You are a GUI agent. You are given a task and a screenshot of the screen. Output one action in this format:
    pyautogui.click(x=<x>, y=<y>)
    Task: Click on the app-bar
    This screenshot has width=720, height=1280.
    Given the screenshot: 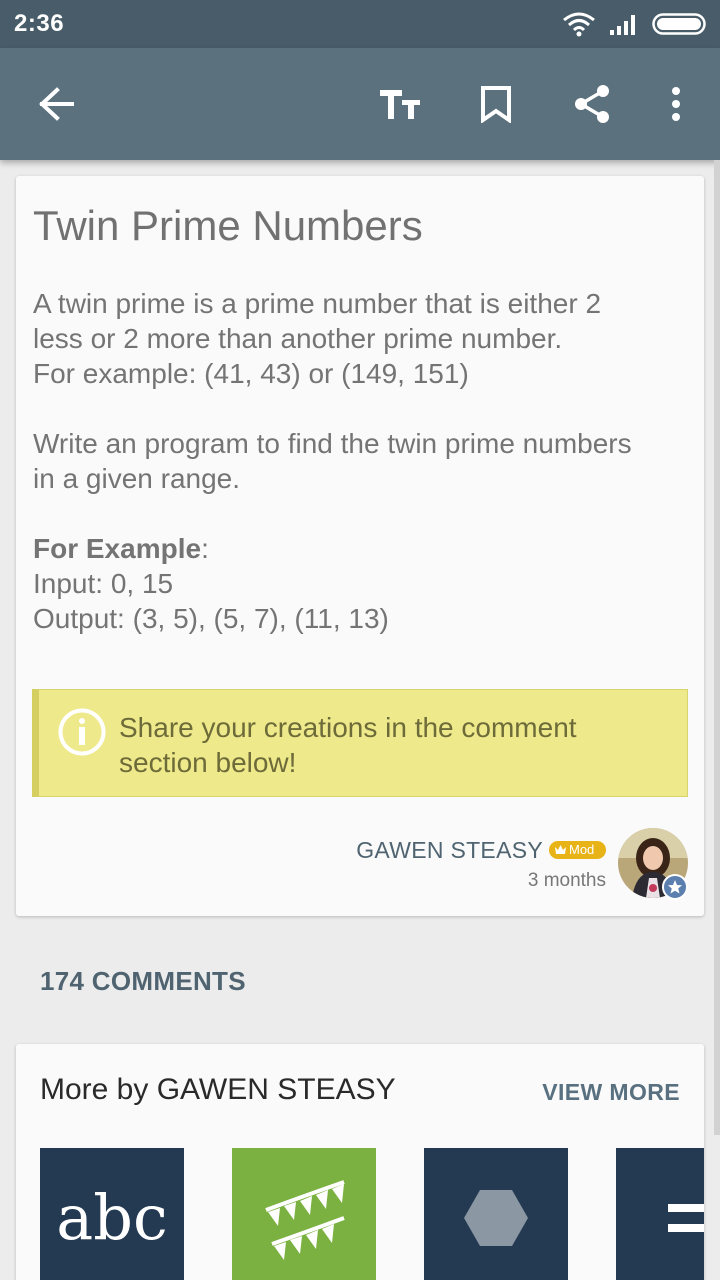 What is the action you would take?
    pyautogui.click(x=360, y=104)
    